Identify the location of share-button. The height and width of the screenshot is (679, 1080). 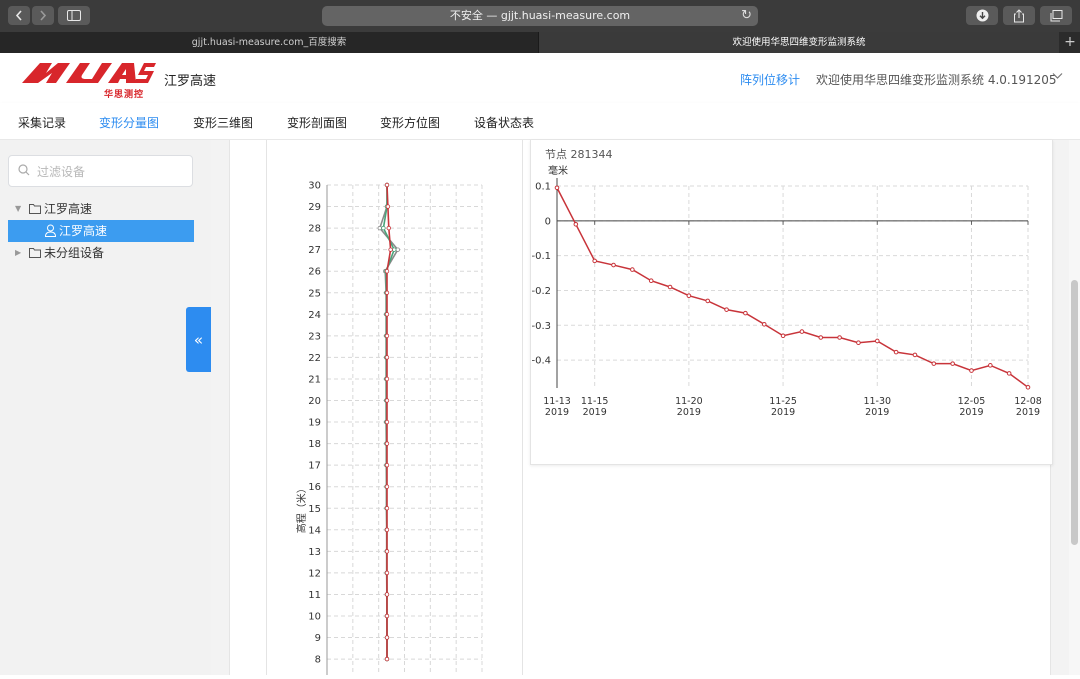
(1019, 15).